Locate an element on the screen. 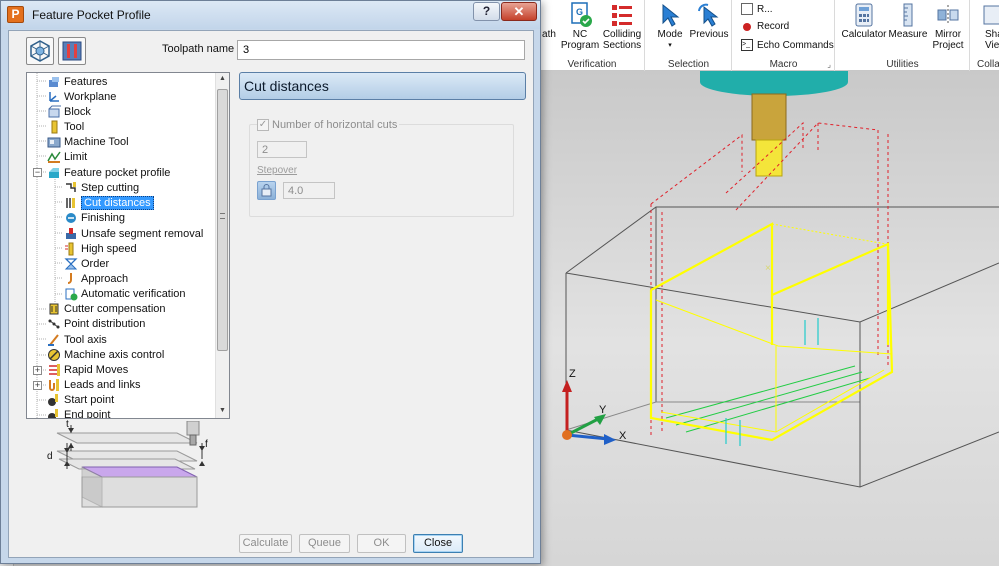 This screenshot has height=566, width=999. measure-button: Measure is located at coordinates (908, 20).